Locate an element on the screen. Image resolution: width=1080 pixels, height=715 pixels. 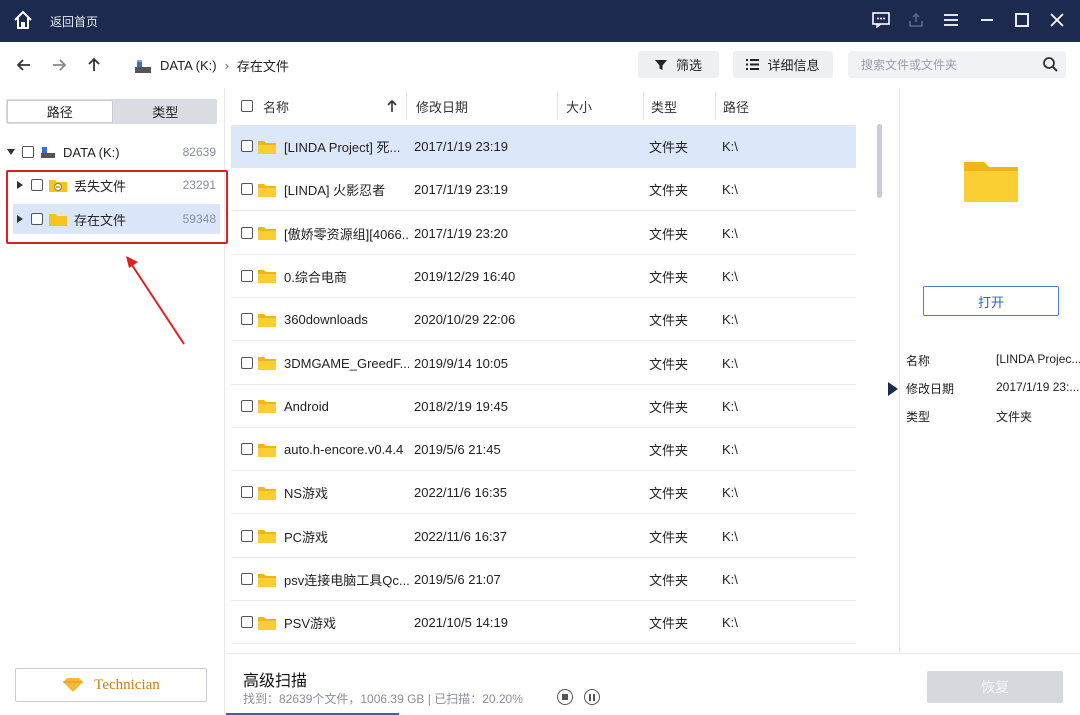
tree-root: DATA (K:) 82639 is located at coordinates (112, 152).